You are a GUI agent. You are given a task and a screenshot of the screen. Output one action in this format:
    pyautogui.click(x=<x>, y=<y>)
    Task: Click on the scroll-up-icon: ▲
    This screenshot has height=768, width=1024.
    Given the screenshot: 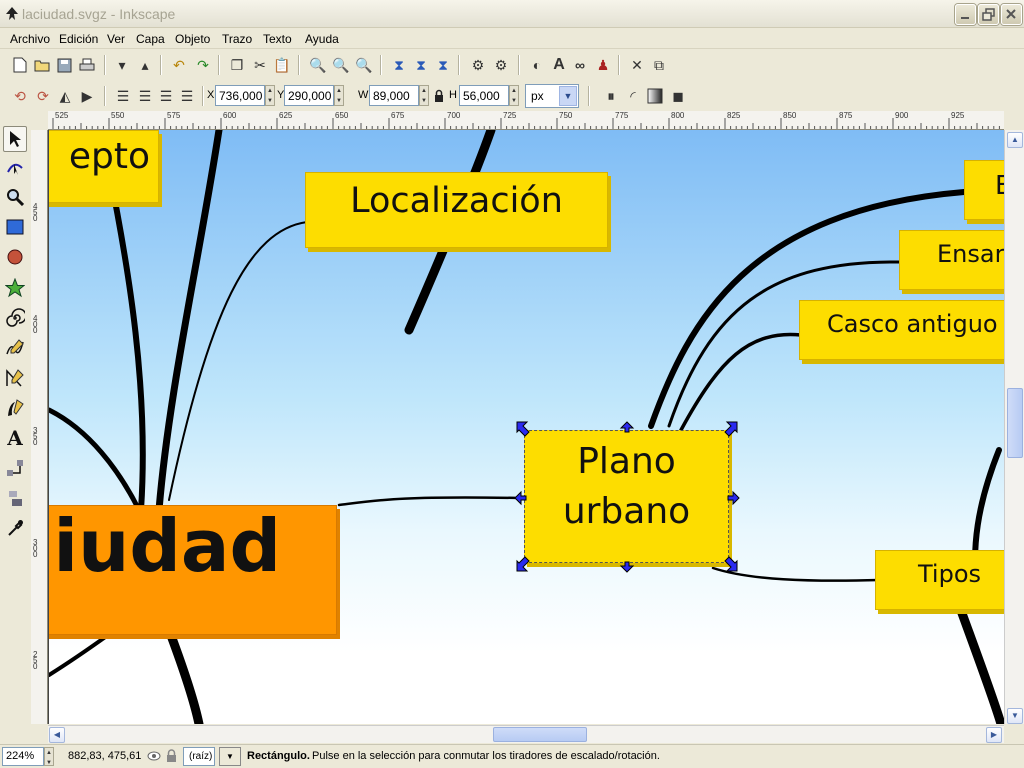 What is the action you would take?
    pyautogui.click(x=1015, y=140)
    